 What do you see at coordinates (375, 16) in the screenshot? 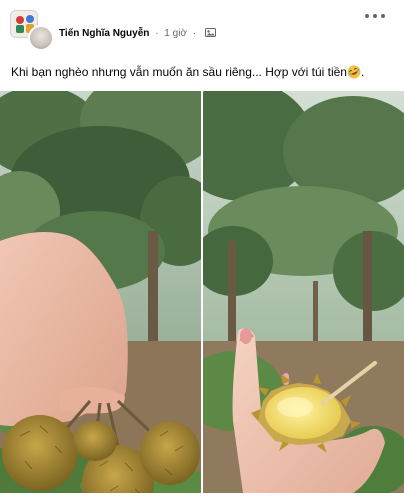
I see `more-options-icon` at bounding box center [375, 16].